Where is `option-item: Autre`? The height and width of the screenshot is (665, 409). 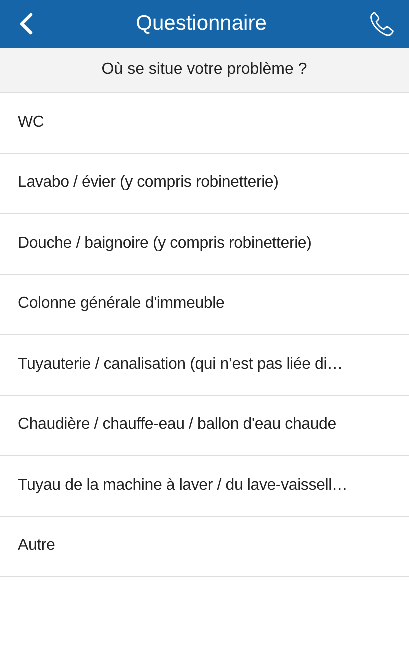 option-item: Autre is located at coordinates (204, 546).